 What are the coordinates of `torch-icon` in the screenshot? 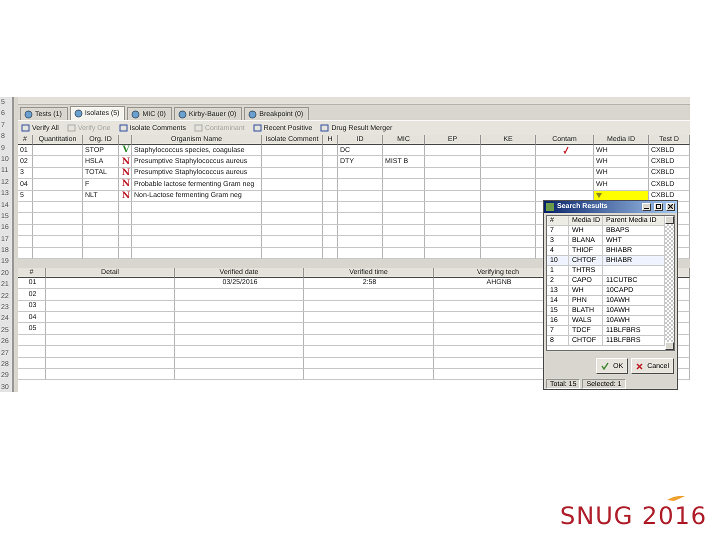 It's located at (676, 498).